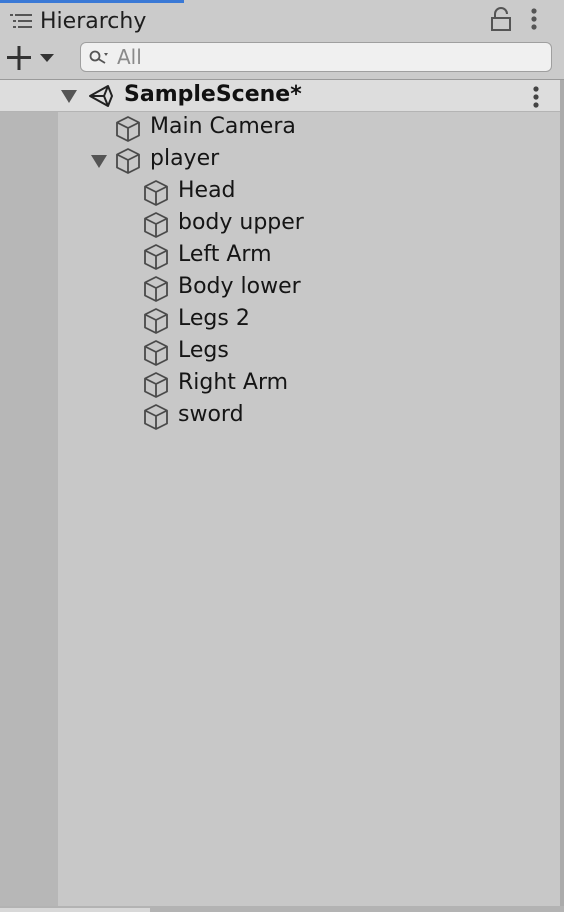  I want to click on tab-hierarchy: Hierarchy, so click(92, 19).